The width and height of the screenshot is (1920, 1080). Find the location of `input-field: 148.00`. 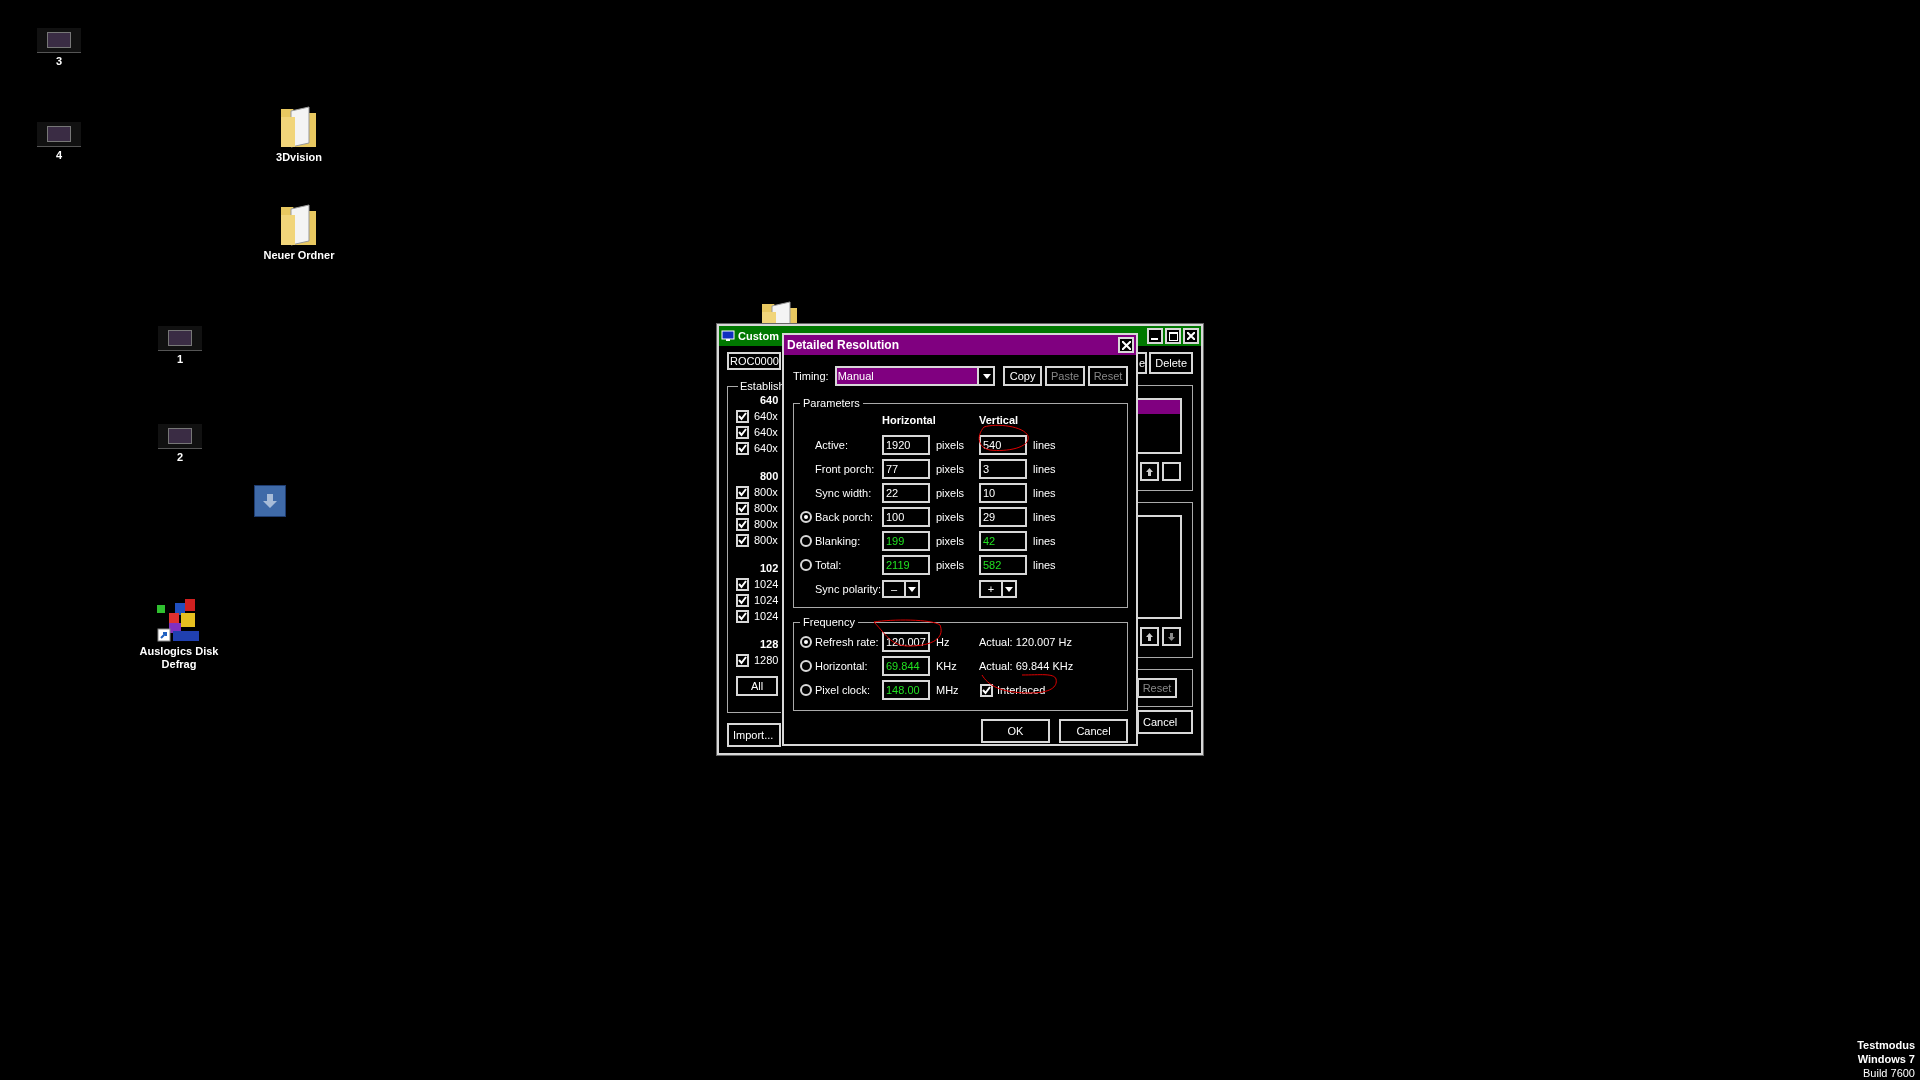

input-field: 148.00 is located at coordinates (906, 690).